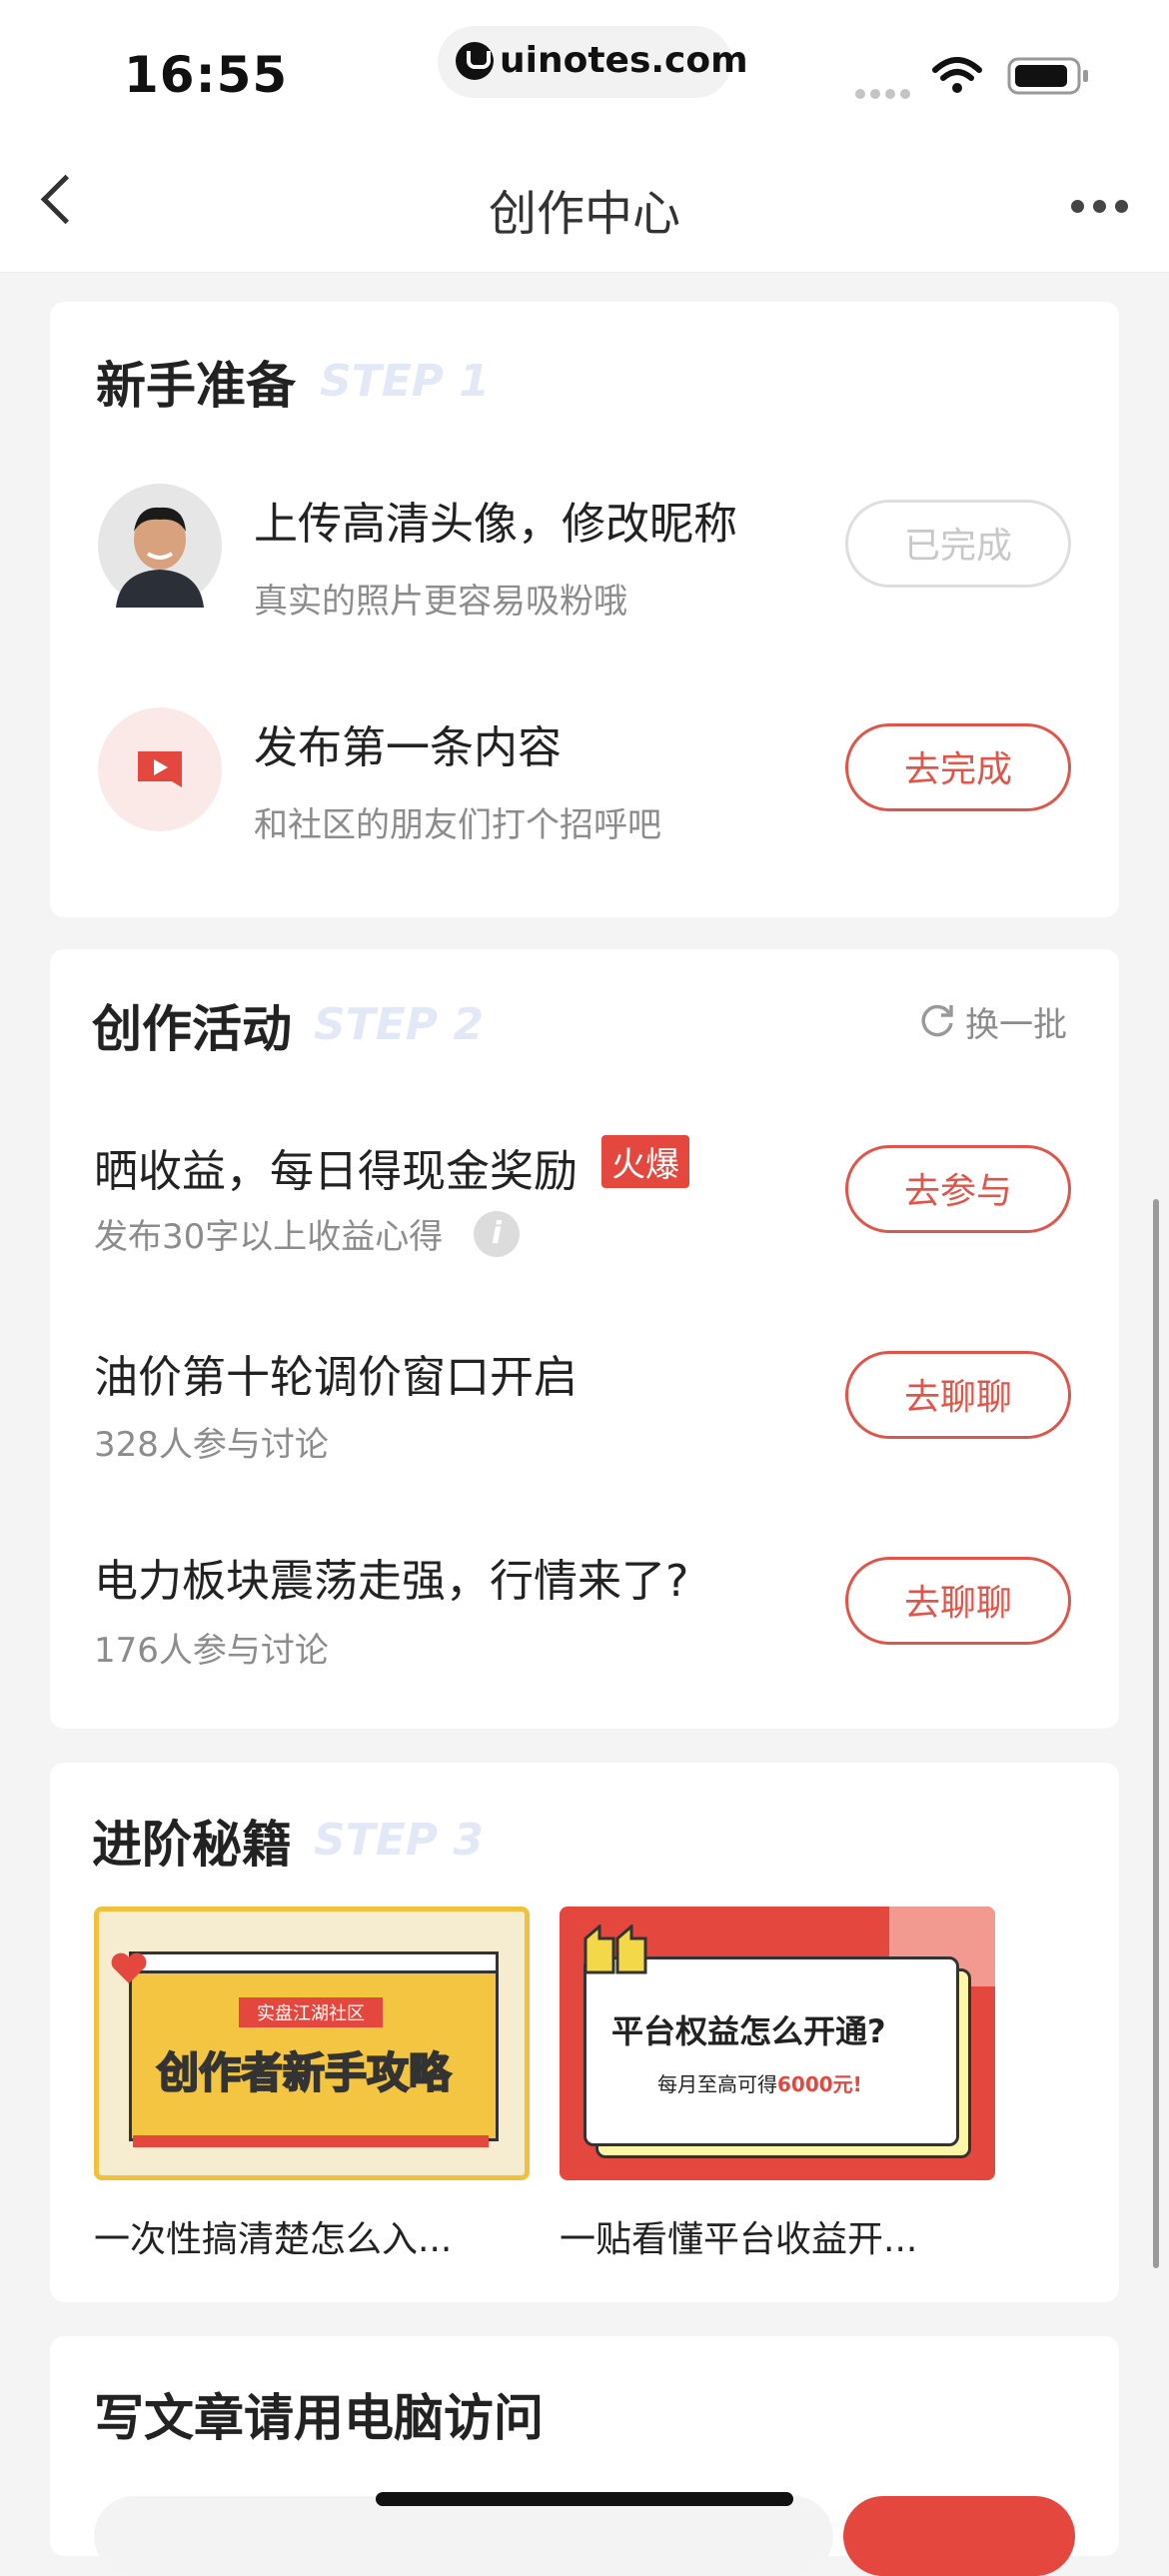 This screenshot has height=2576, width=1169. I want to click on thumb1-tag: 实盘江湖社区, so click(311, 2012).